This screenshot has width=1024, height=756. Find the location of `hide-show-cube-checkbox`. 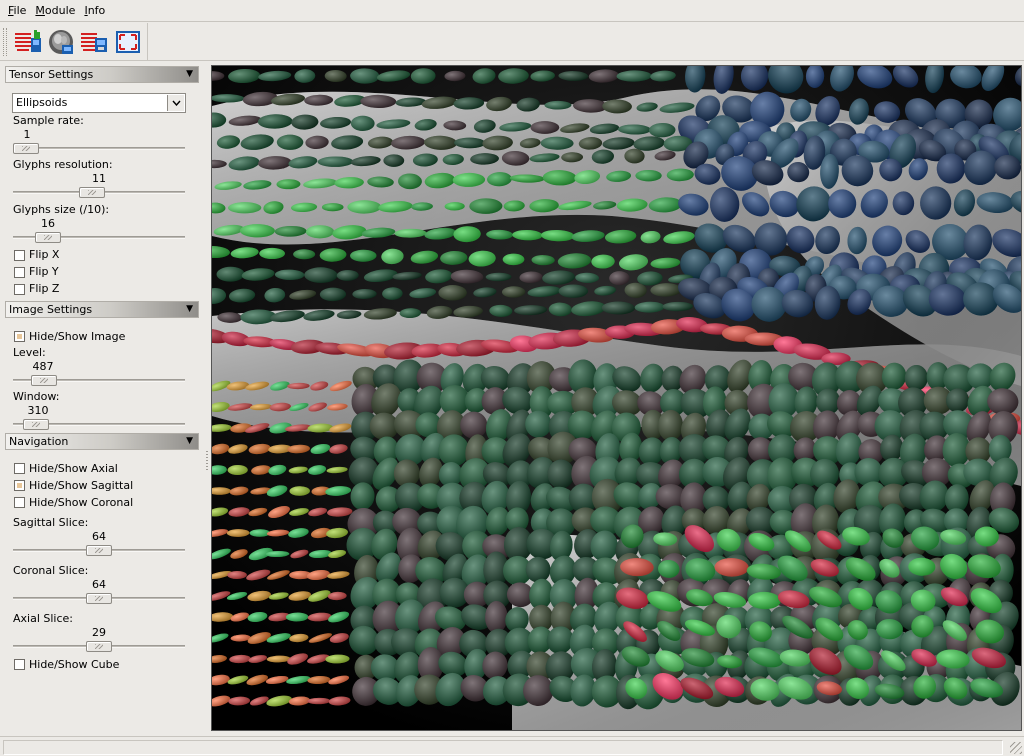

hide-show-cube-checkbox is located at coordinates (19, 664).